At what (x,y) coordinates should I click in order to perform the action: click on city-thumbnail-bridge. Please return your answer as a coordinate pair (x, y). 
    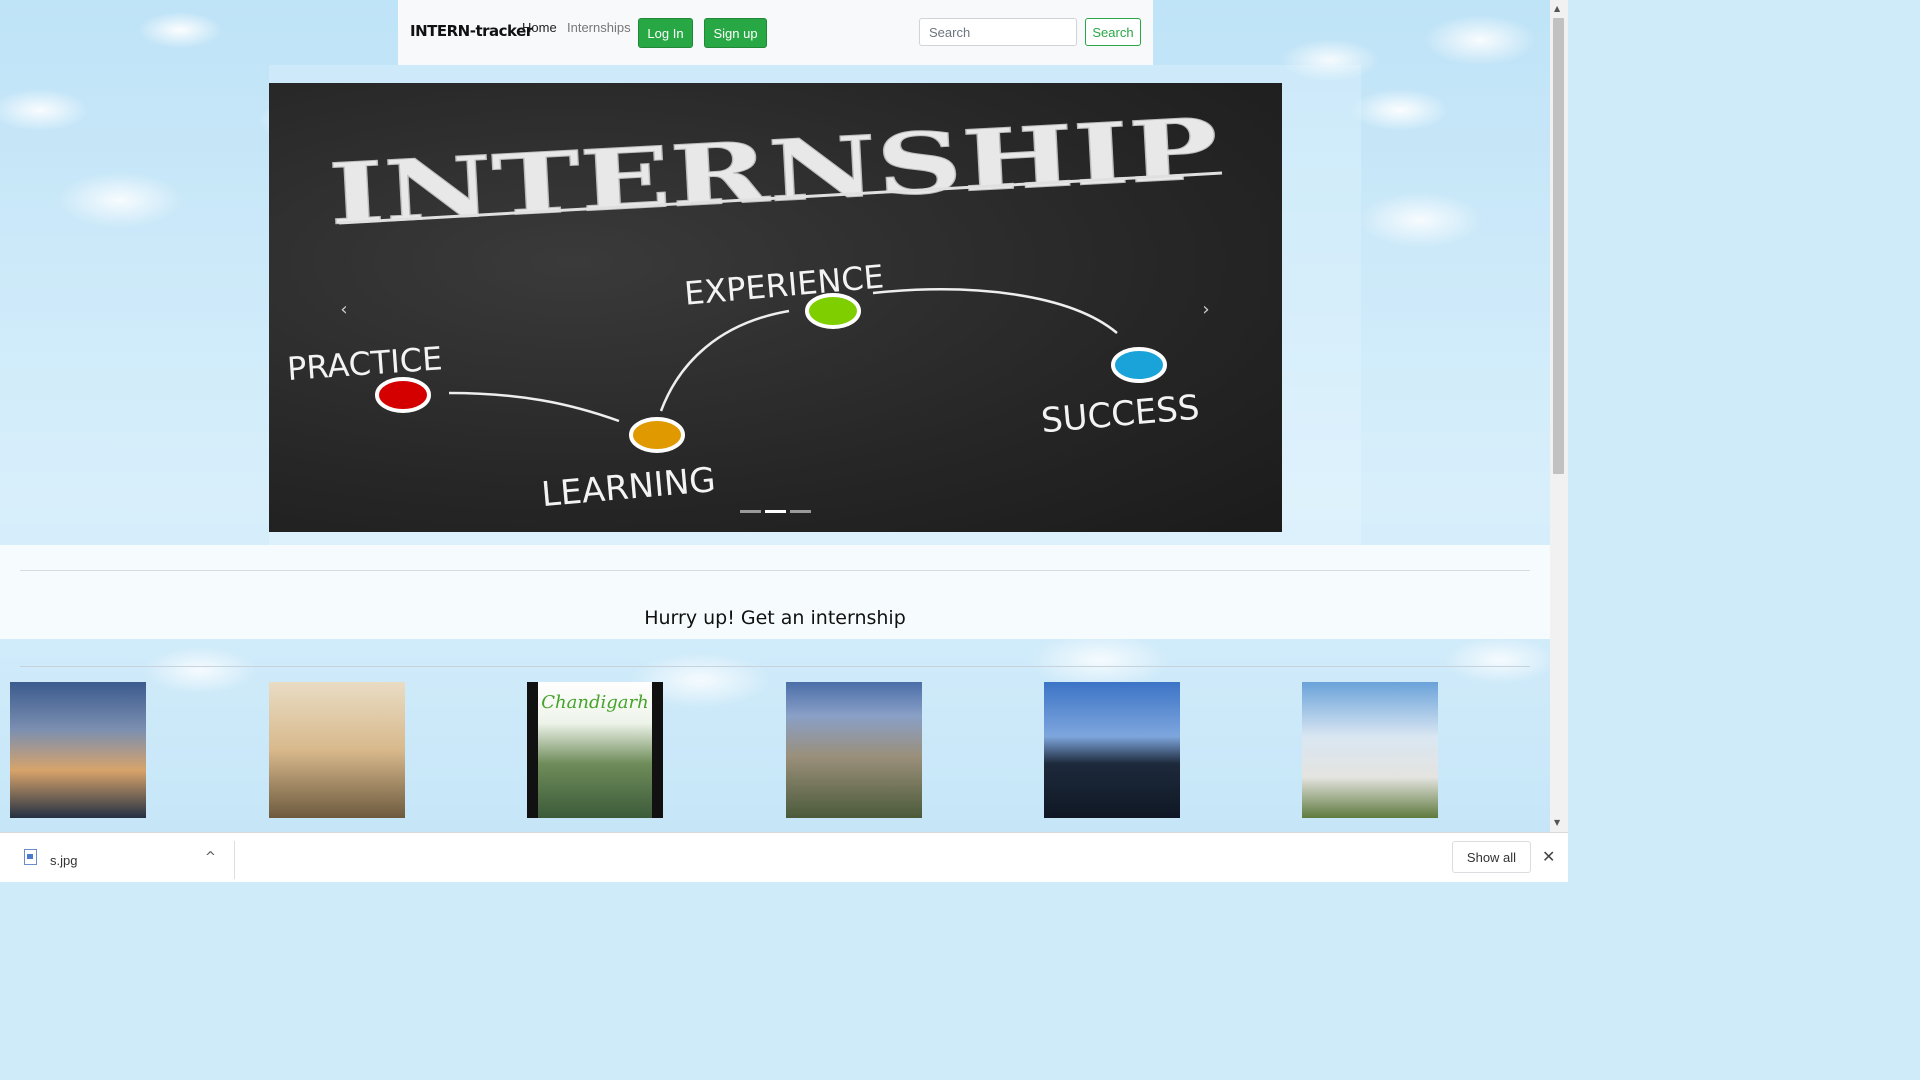
    Looking at the image, I should click on (1112, 750).